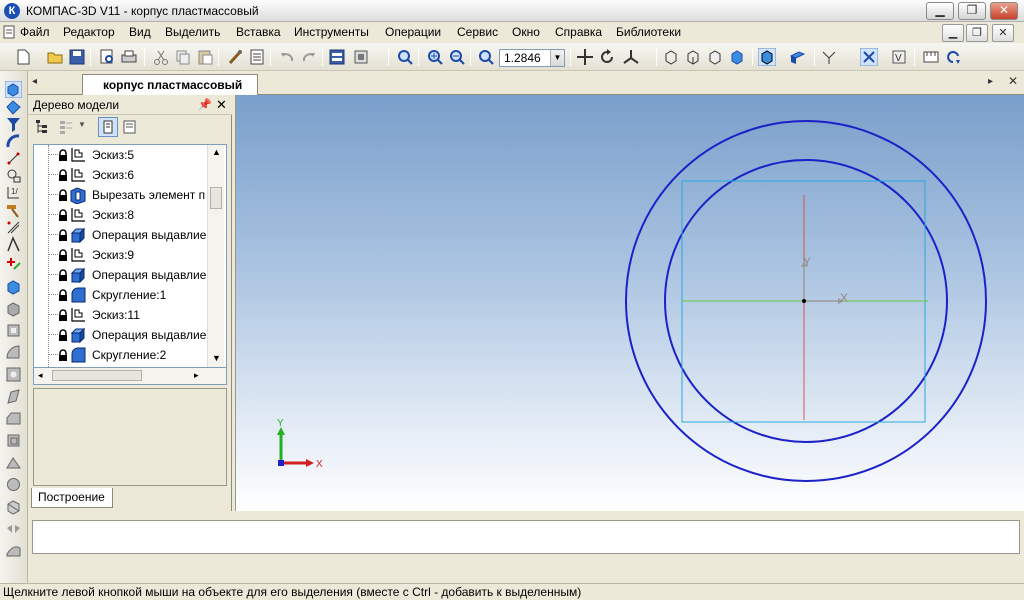 Image resolution: width=1024 pixels, height=600 pixels. What do you see at coordinates (13, 484) in the screenshot?
I see `sphere-operation-icon` at bounding box center [13, 484].